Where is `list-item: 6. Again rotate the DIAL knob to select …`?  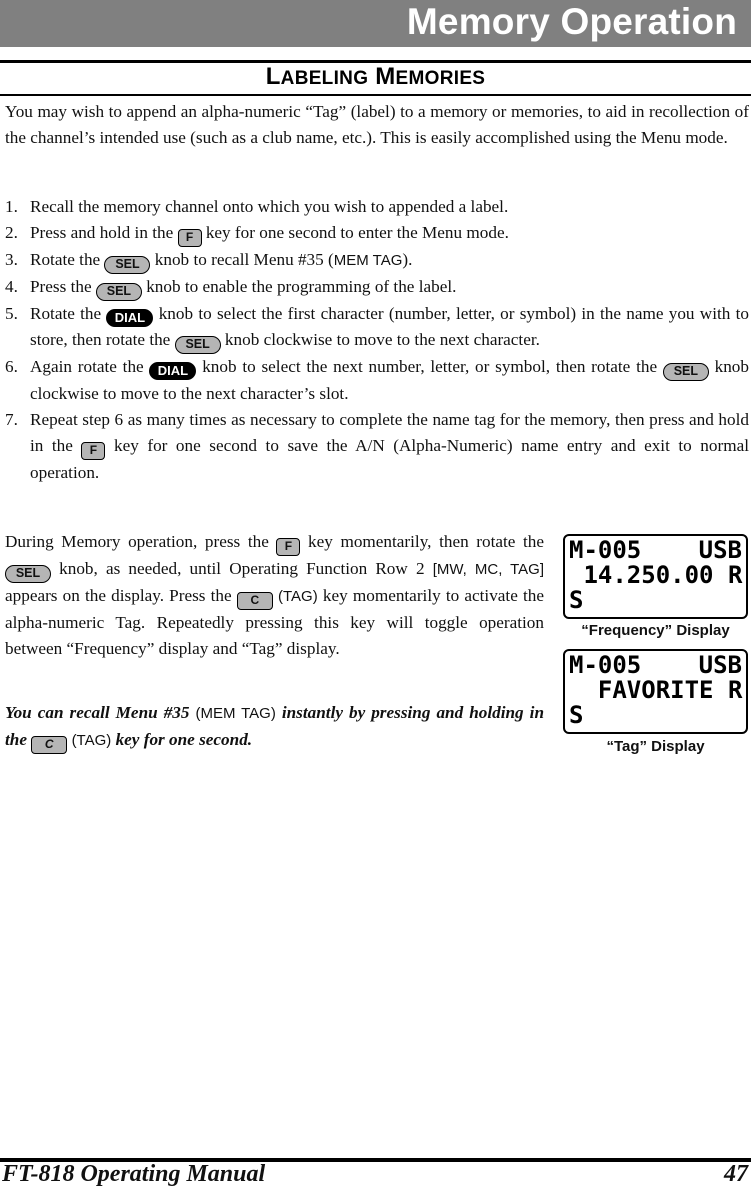
list-item: 6. Again rotate the DIAL knob to select … is located at coordinates (377, 380).